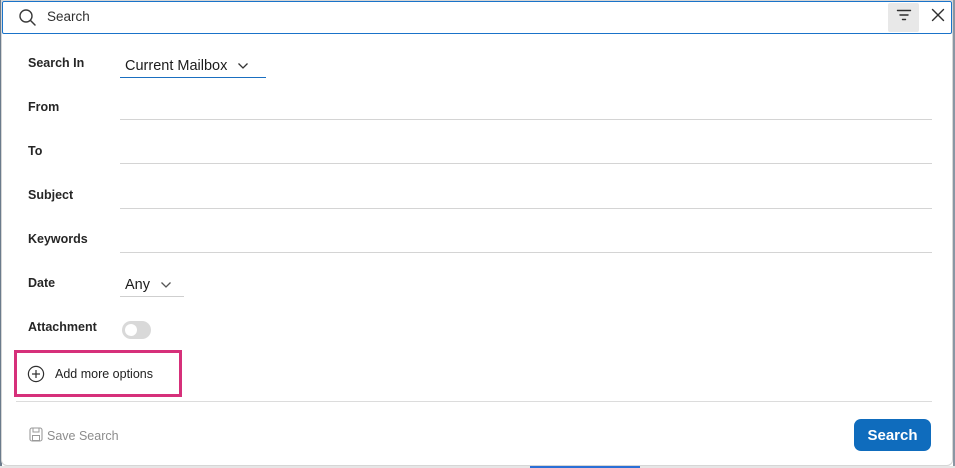 Image resolution: width=955 pixels, height=468 pixels. I want to click on filter-button, so click(903, 17).